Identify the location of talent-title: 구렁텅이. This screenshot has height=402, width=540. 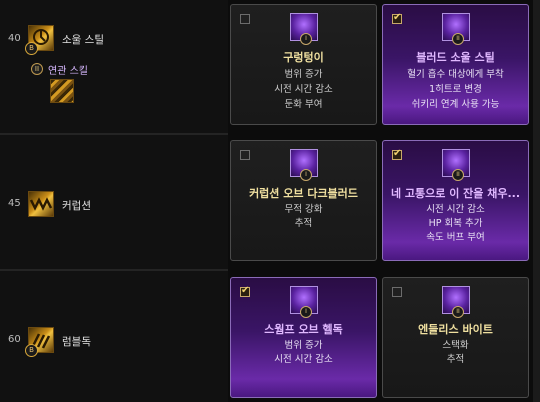
(303, 57).